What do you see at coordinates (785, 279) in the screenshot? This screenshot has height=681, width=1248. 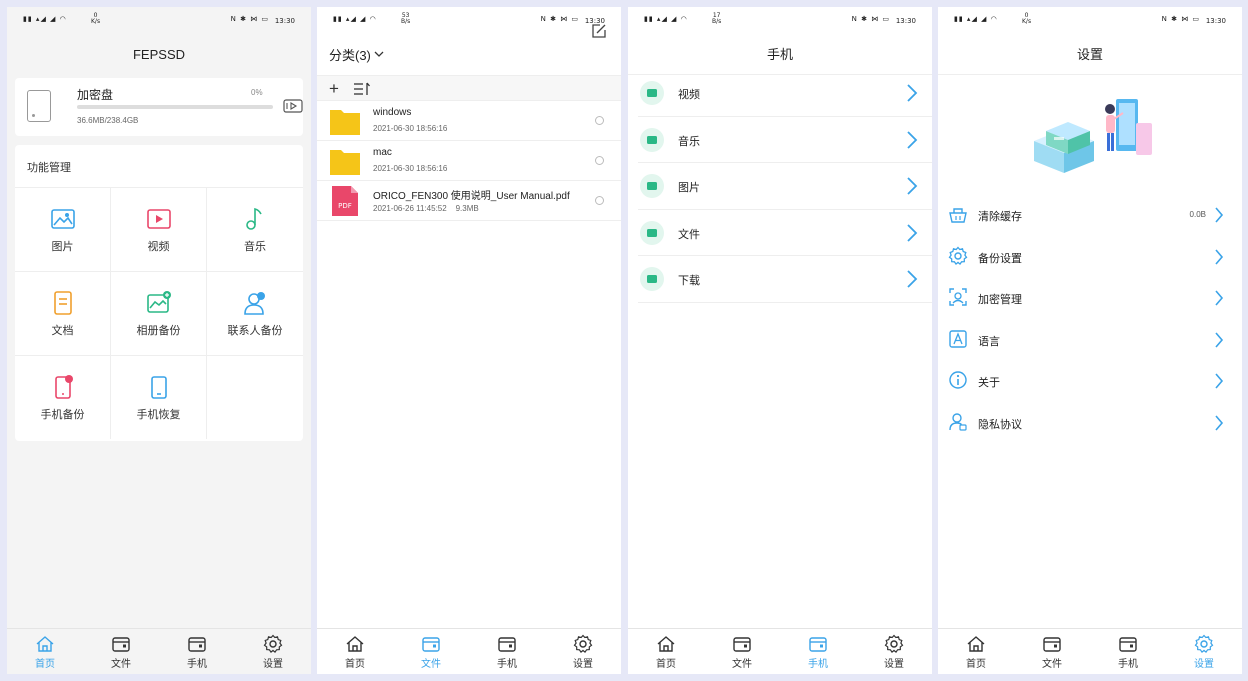 I see `list-item-downloads: 下载` at bounding box center [785, 279].